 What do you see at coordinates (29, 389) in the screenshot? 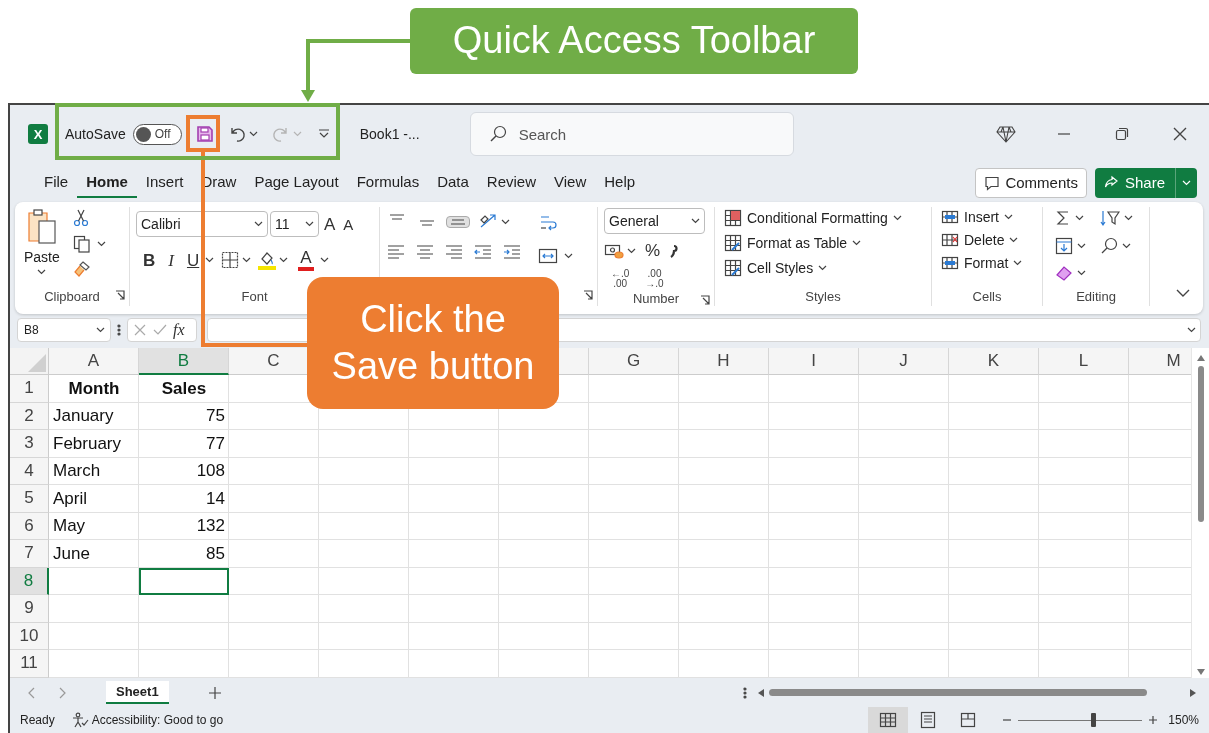
I see `row-header: 1` at bounding box center [29, 389].